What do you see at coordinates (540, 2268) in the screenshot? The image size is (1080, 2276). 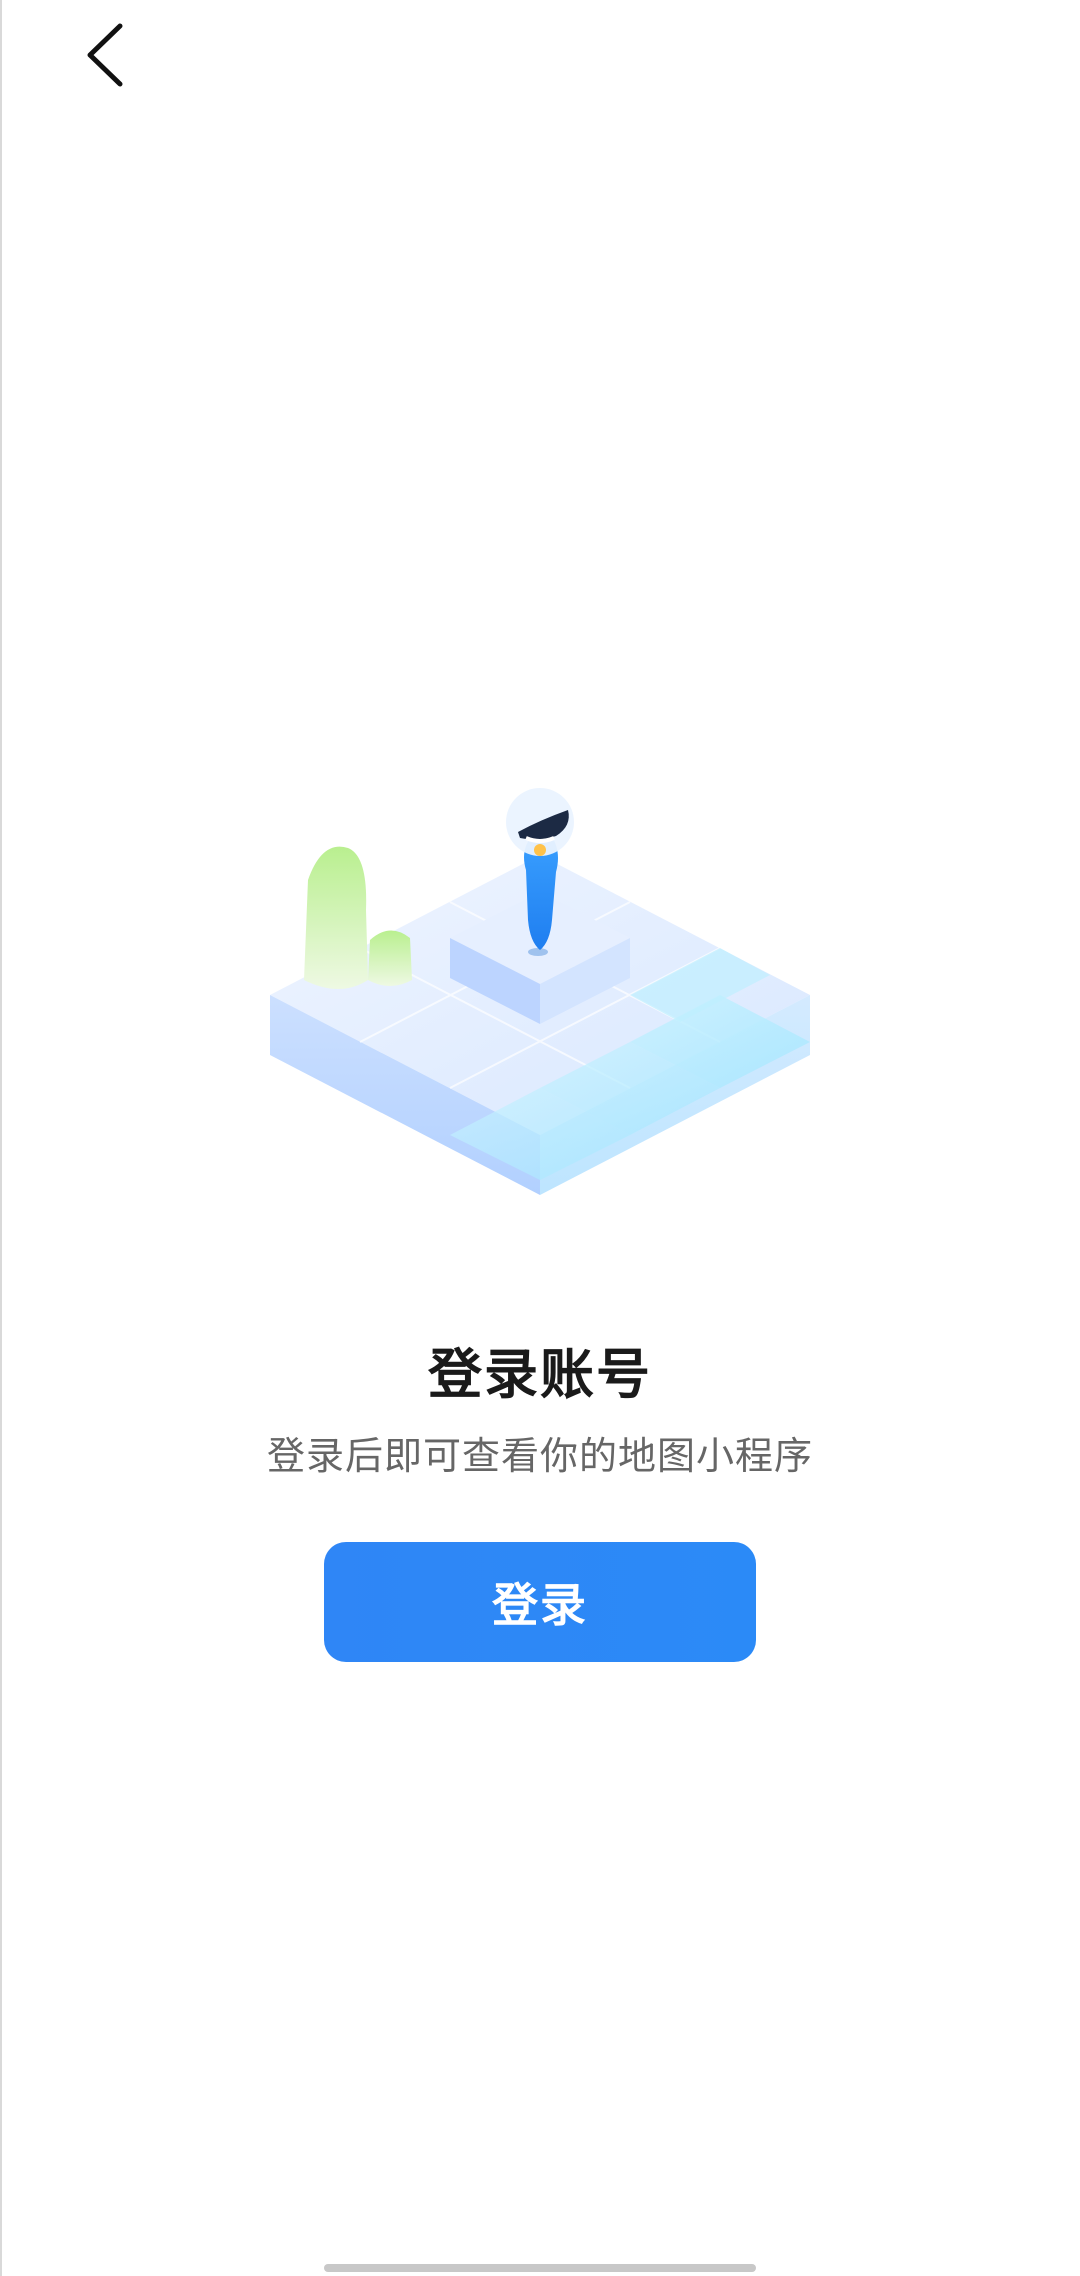 I see `home-indicator` at bounding box center [540, 2268].